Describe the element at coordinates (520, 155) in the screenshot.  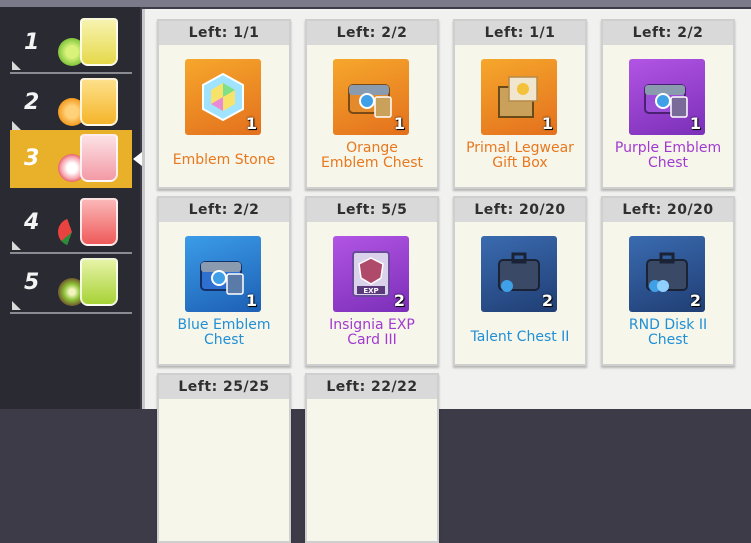
I see `item-name: Primal Legwear Gift Box` at that location.